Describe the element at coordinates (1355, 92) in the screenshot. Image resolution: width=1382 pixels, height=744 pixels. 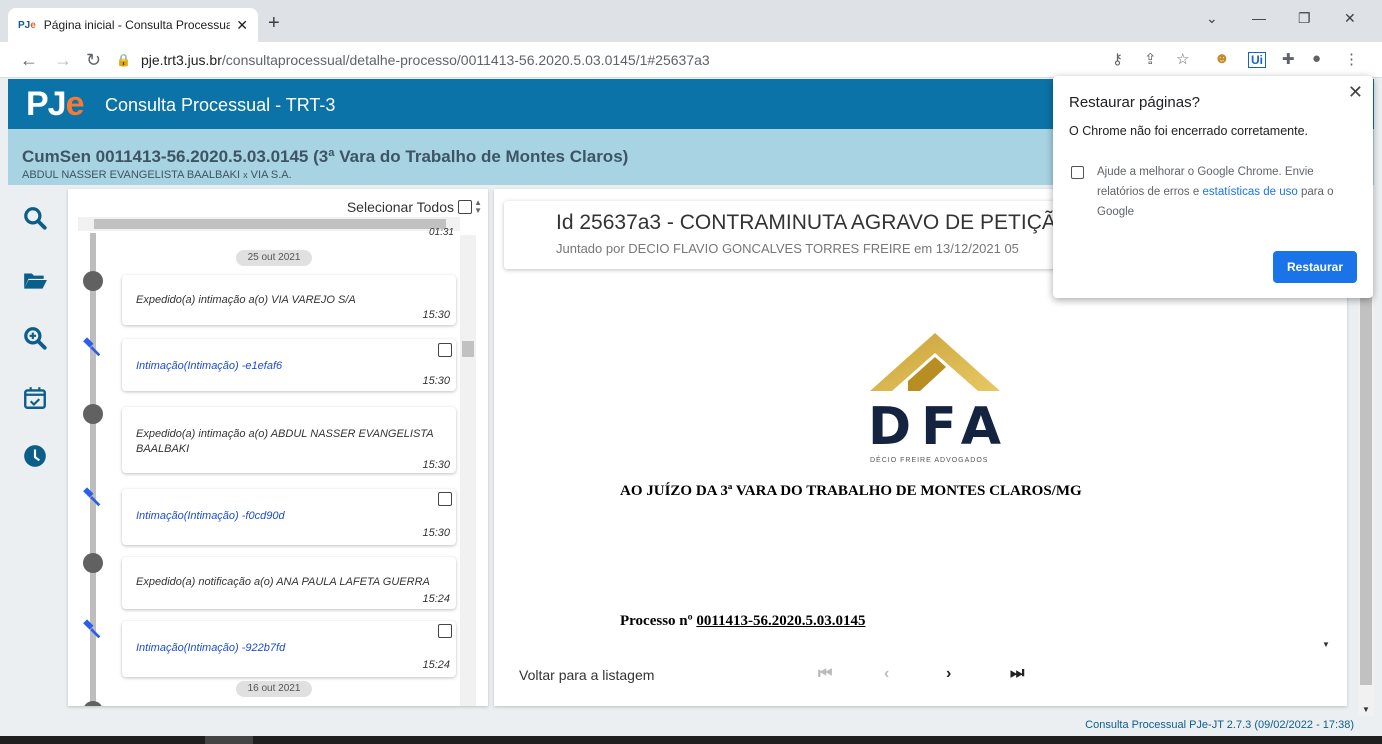
I see `dialog-close-icon: ✕` at that location.